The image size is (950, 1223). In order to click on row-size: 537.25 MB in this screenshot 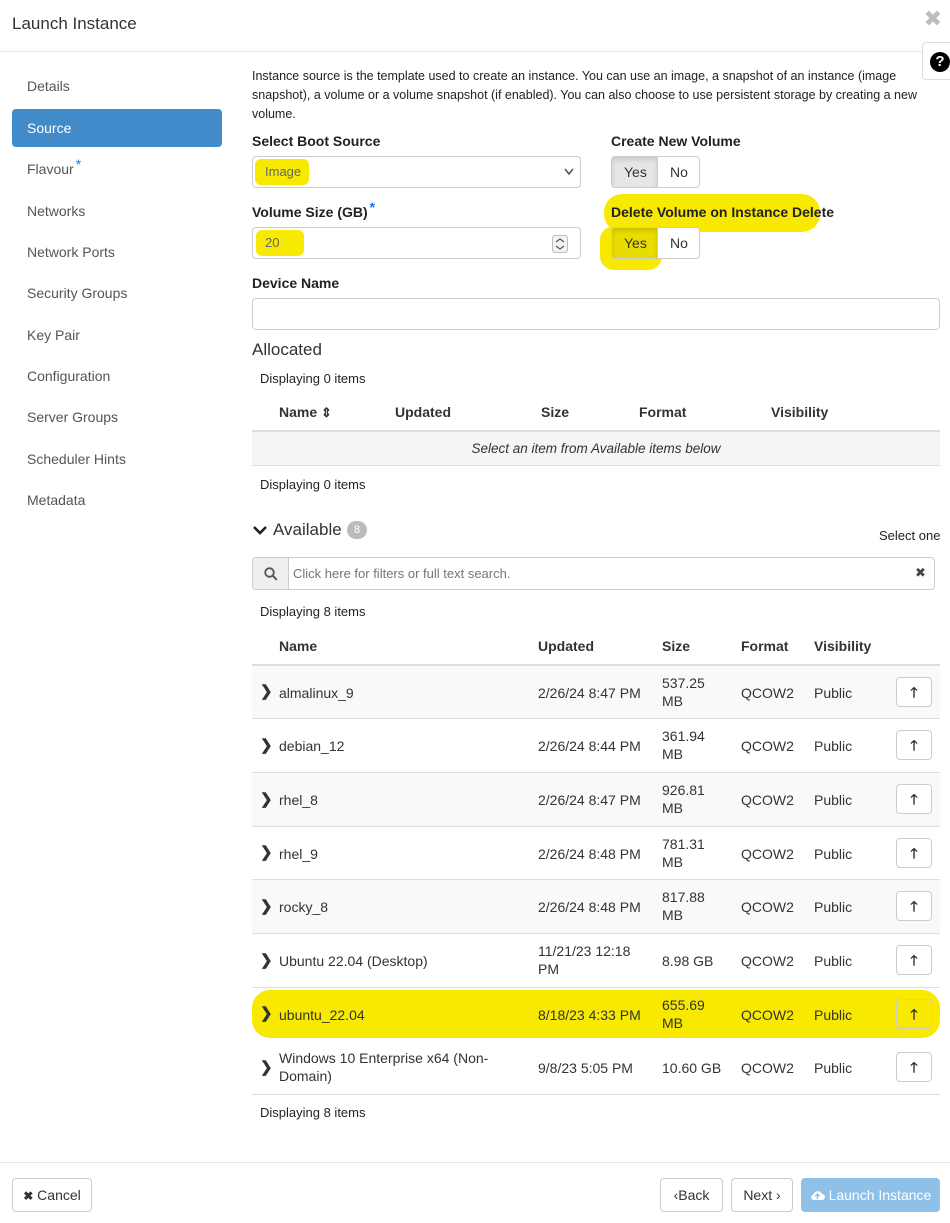, I will do `click(683, 692)`.